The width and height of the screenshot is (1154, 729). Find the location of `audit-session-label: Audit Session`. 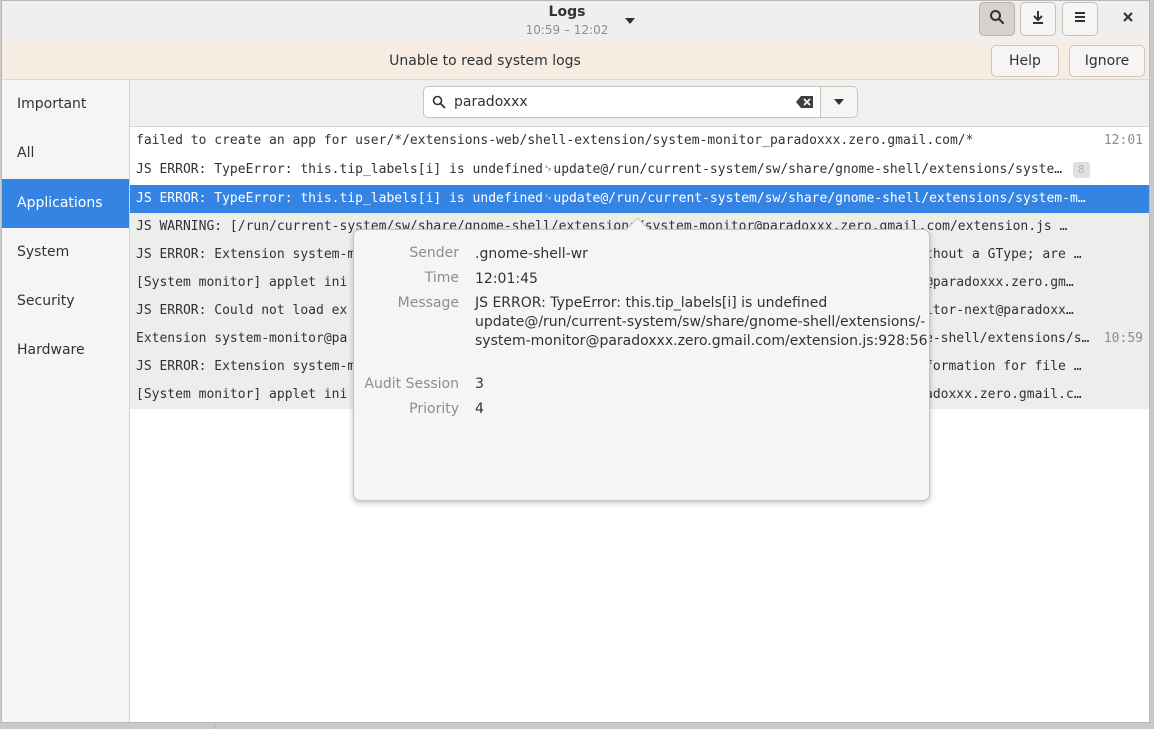

audit-session-label: Audit Session is located at coordinates (411, 384).